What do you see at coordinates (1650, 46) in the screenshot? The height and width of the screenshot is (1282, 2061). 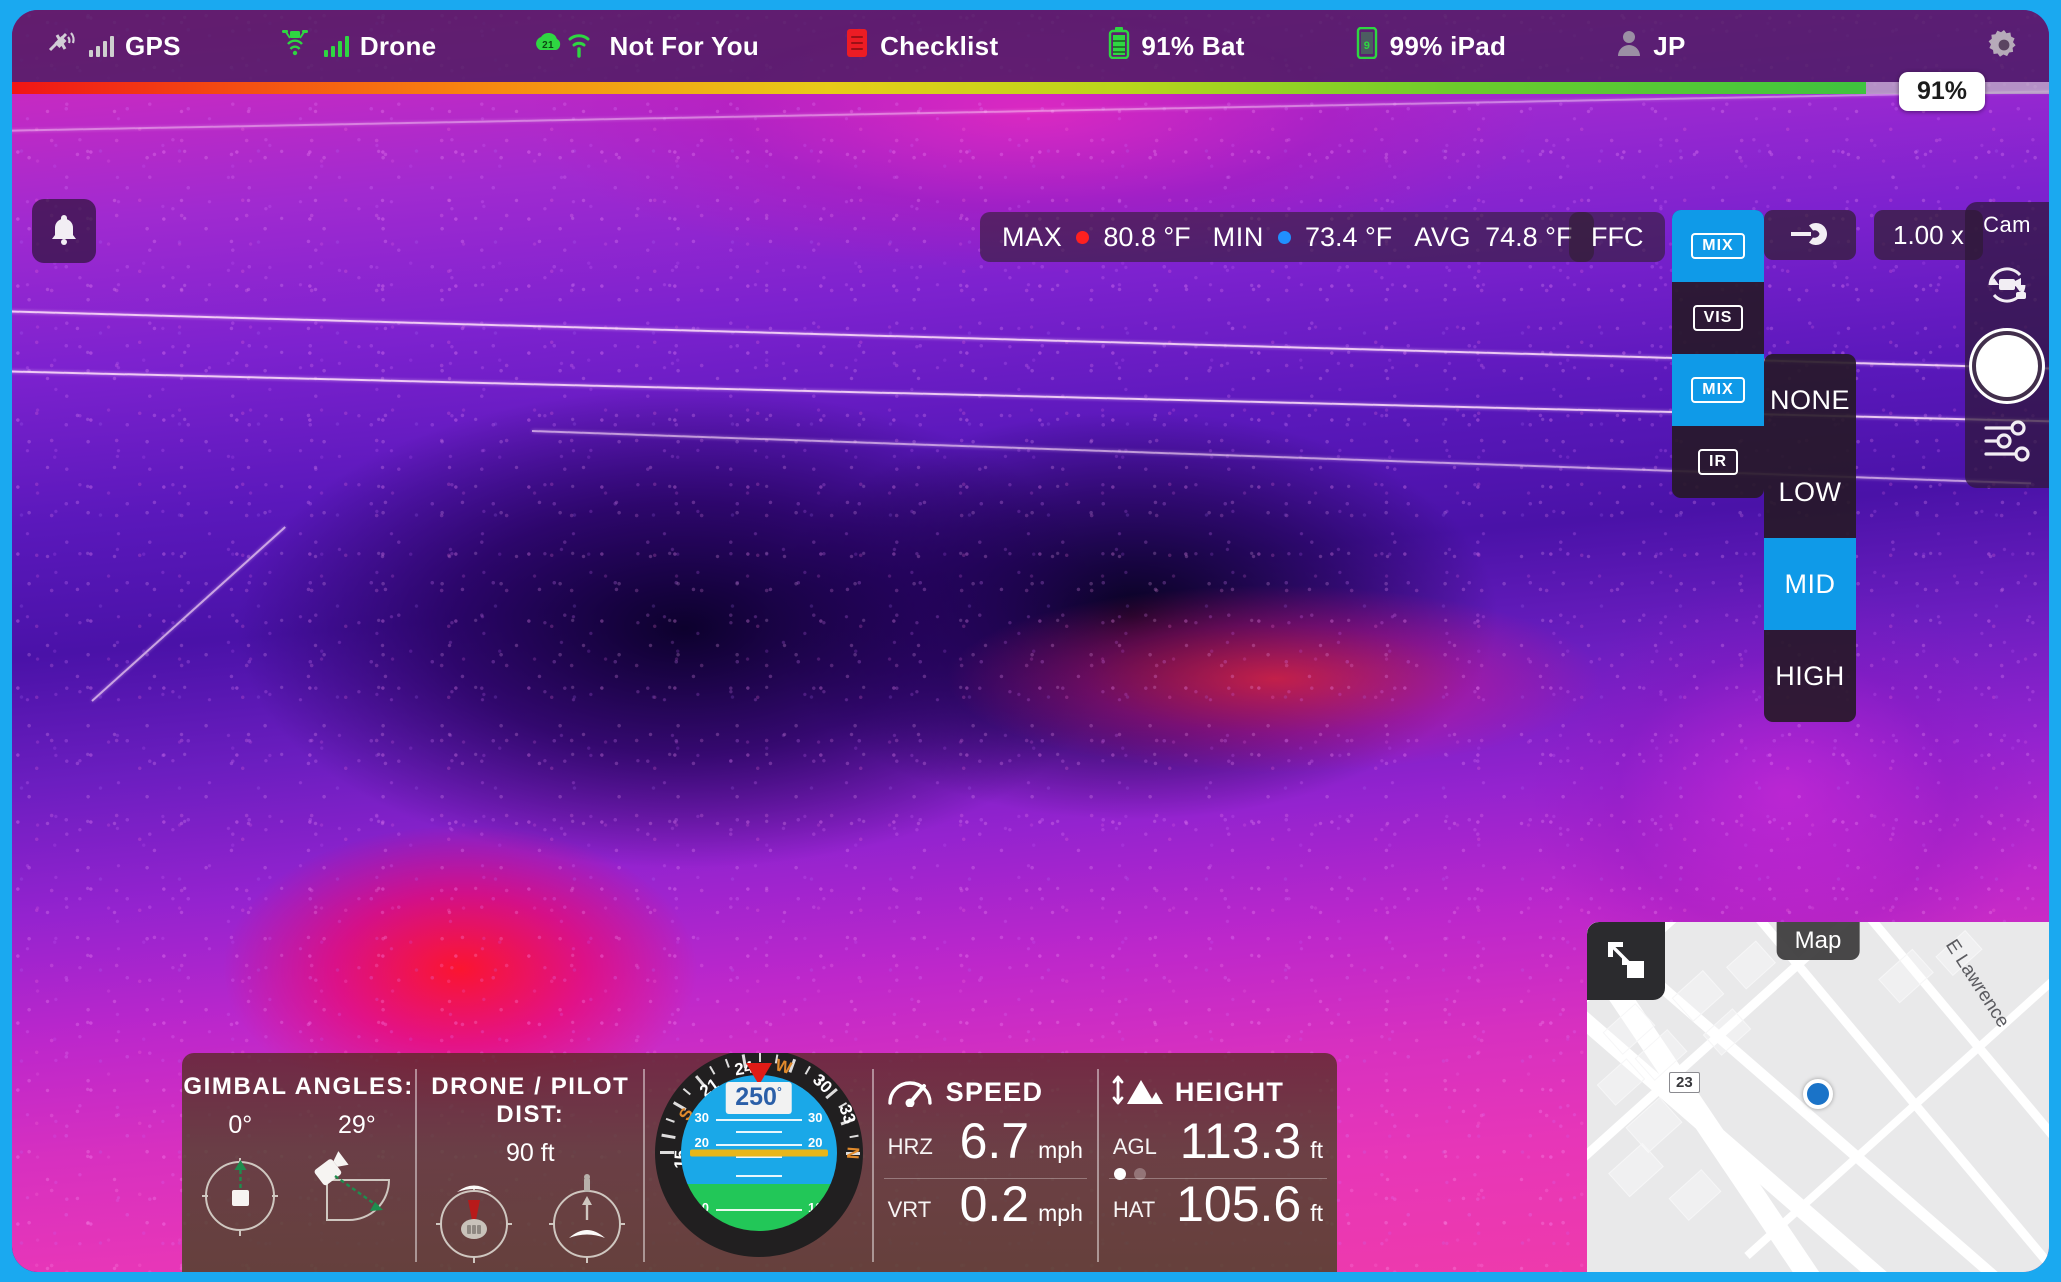 I see `status-item-user: JP` at bounding box center [1650, 46].